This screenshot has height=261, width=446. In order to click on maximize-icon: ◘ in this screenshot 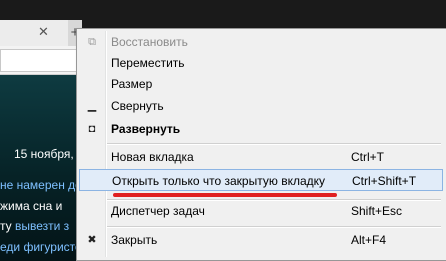, I will do `click(92, 129)`.